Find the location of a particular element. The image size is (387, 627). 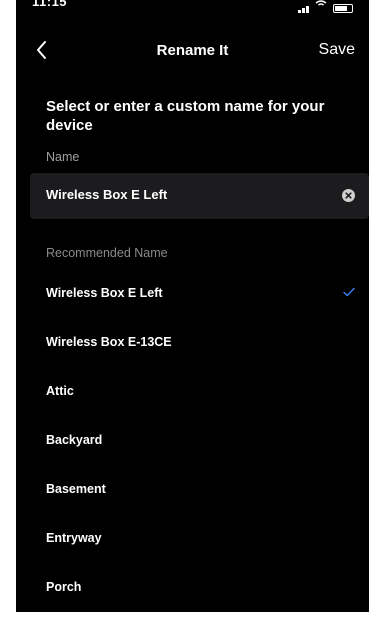

list-item: Attic is located at coordinates (199, 392).